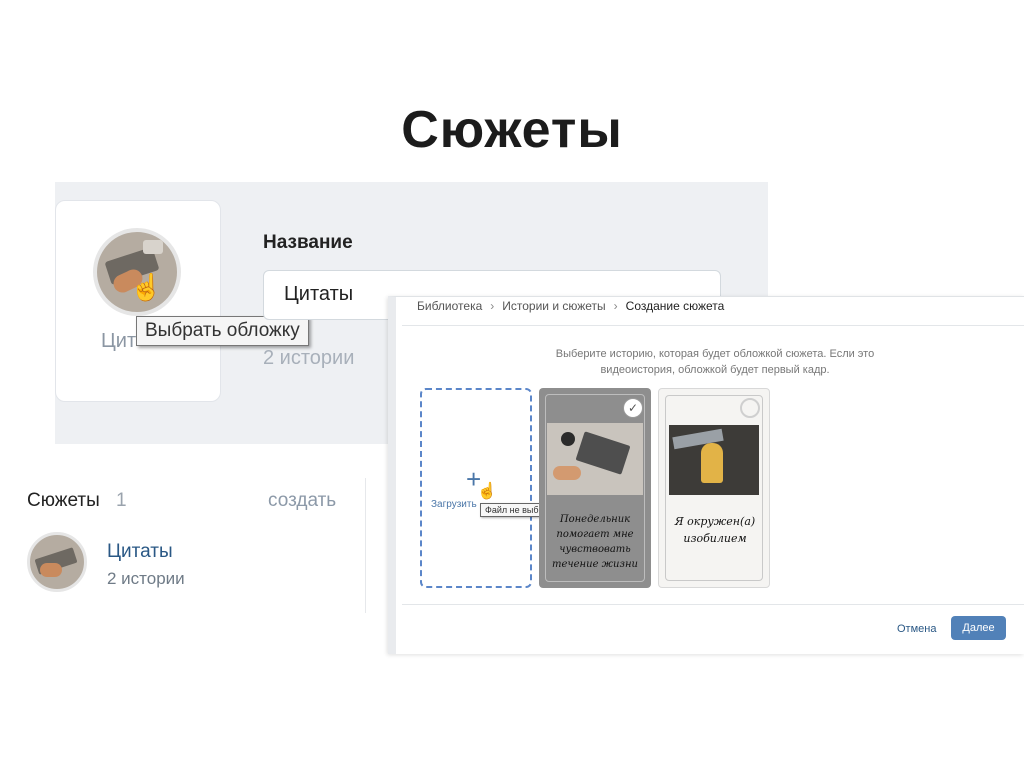 The image size is (1024, 767). I want to click on slide-title: Сюжеты, so click(512, 130).